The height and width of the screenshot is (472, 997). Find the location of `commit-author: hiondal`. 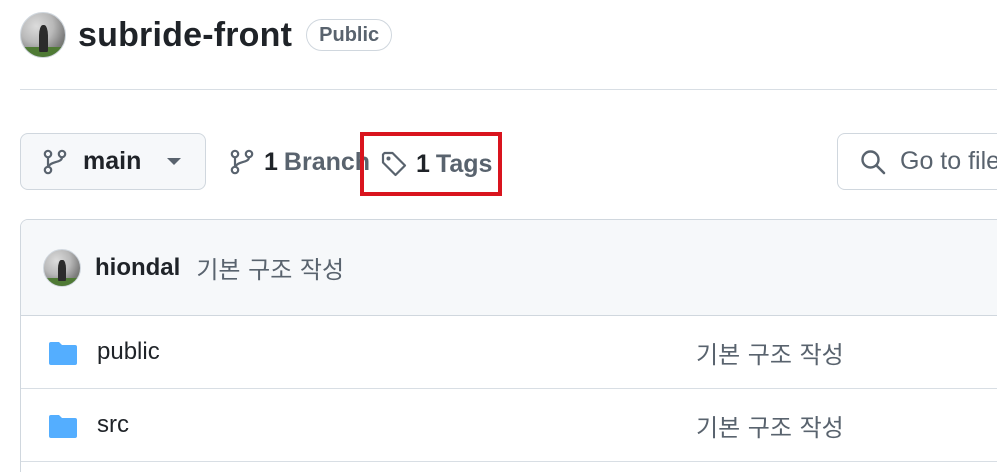

commit-author: hiondal is located at coordinates (137, 268).